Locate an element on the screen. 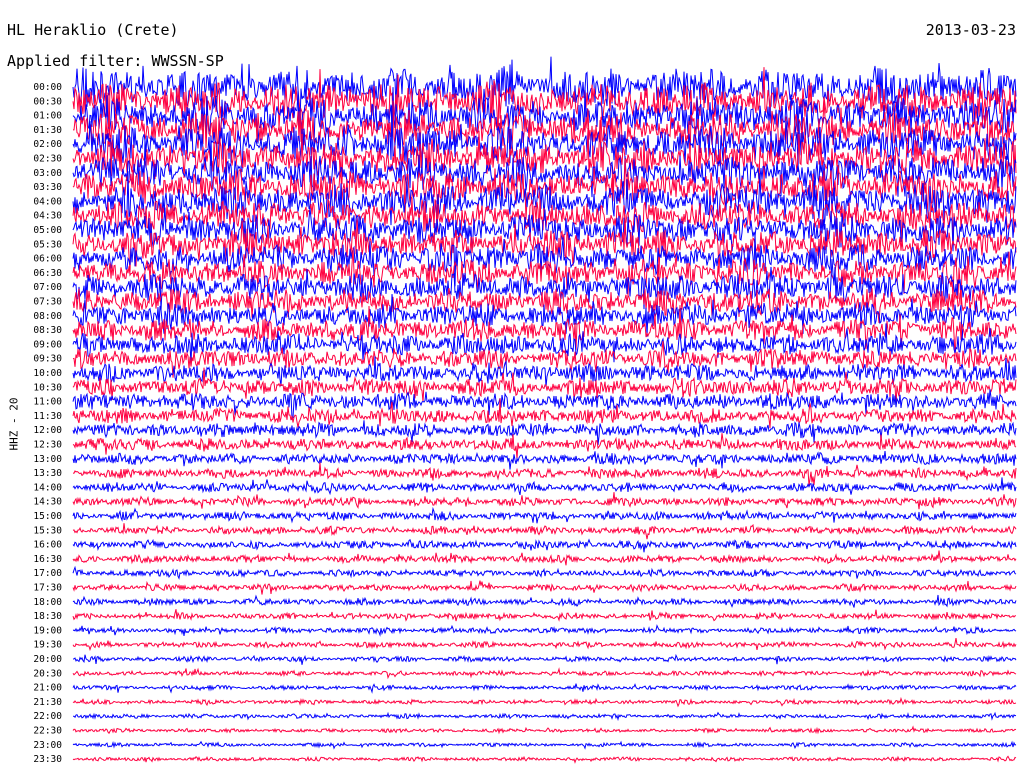  time-tick-label: 17:00 is located at coordinates (47, 573).